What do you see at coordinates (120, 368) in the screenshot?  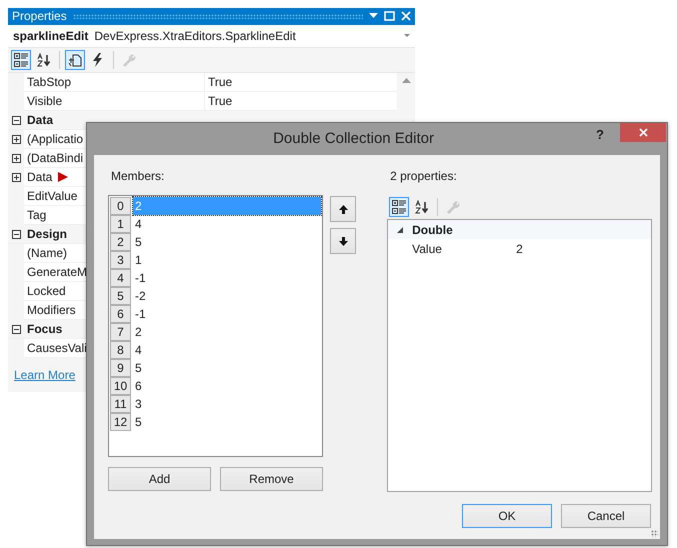 I see `index-button: 9` at bounding box center [120, 368].